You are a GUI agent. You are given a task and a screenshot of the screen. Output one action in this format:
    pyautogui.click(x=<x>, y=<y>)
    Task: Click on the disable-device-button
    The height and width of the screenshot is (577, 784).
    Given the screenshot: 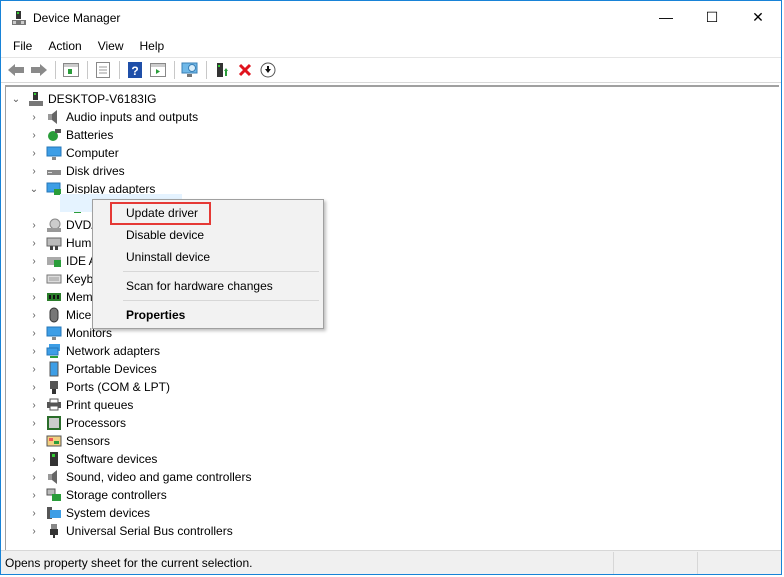 What is the action you would take?
    pyautogui.click(x=268, y=70)
    